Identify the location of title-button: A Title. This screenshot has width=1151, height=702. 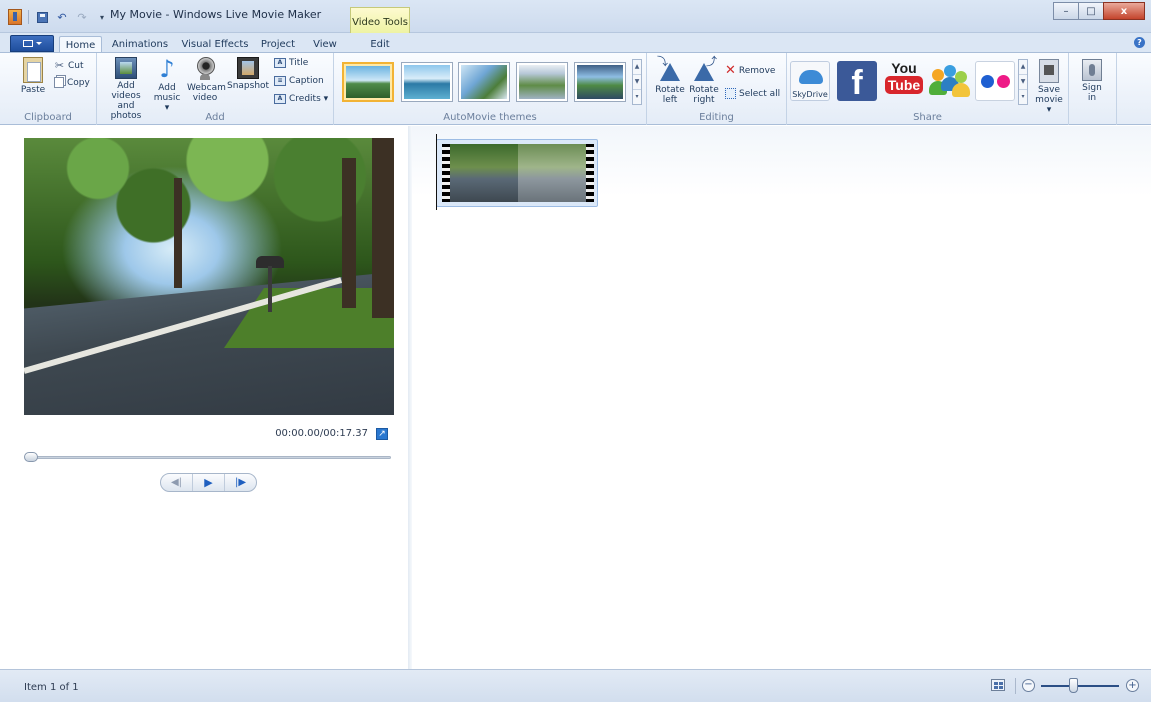
(291, 63).